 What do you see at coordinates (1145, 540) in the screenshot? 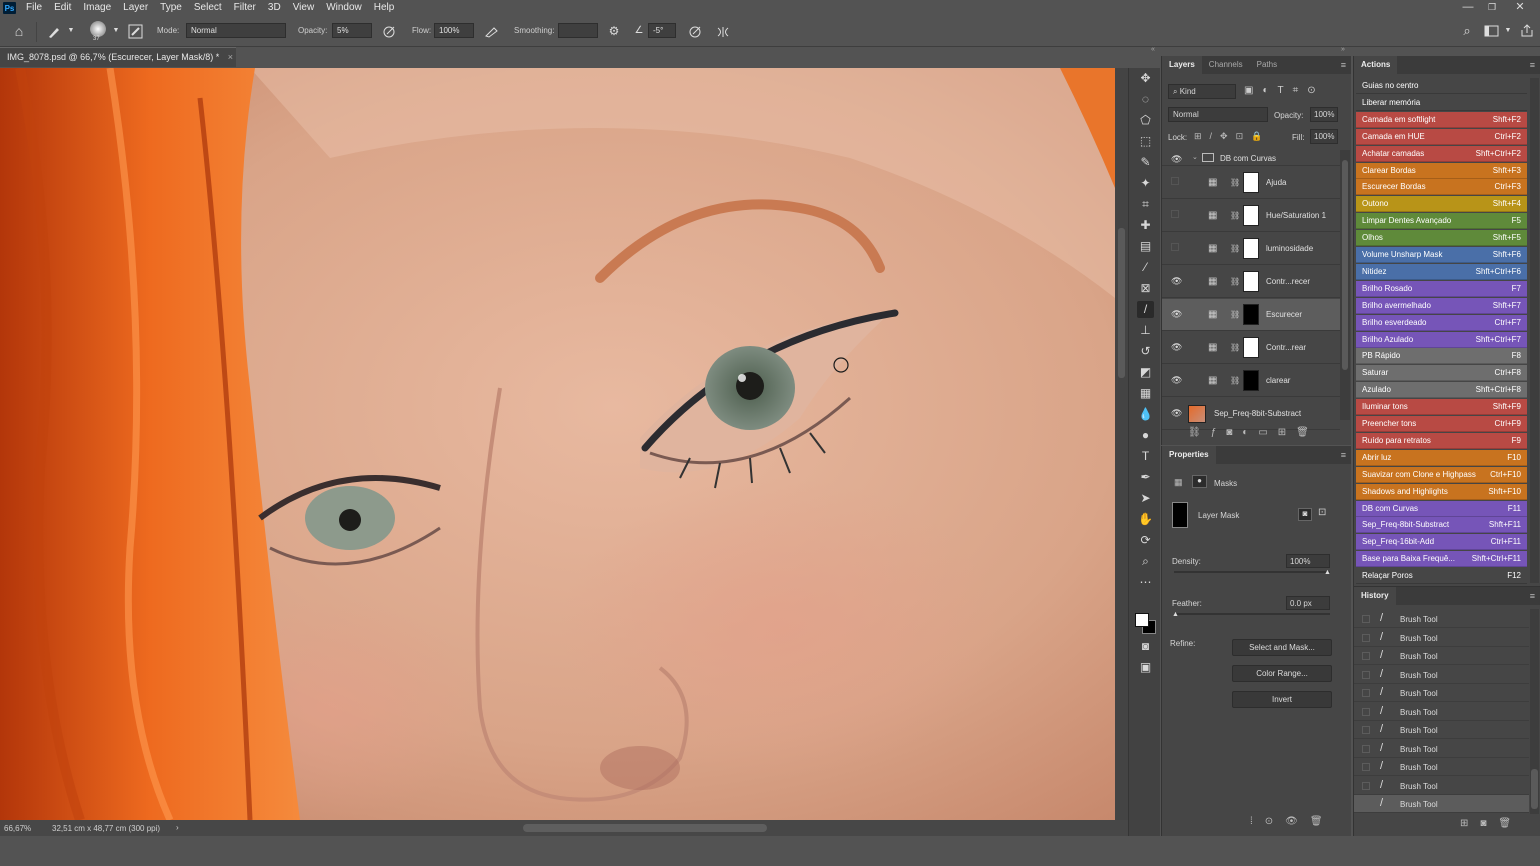
I see `rotate-view-icon: ⟳` at bounding box center [1145, 540].